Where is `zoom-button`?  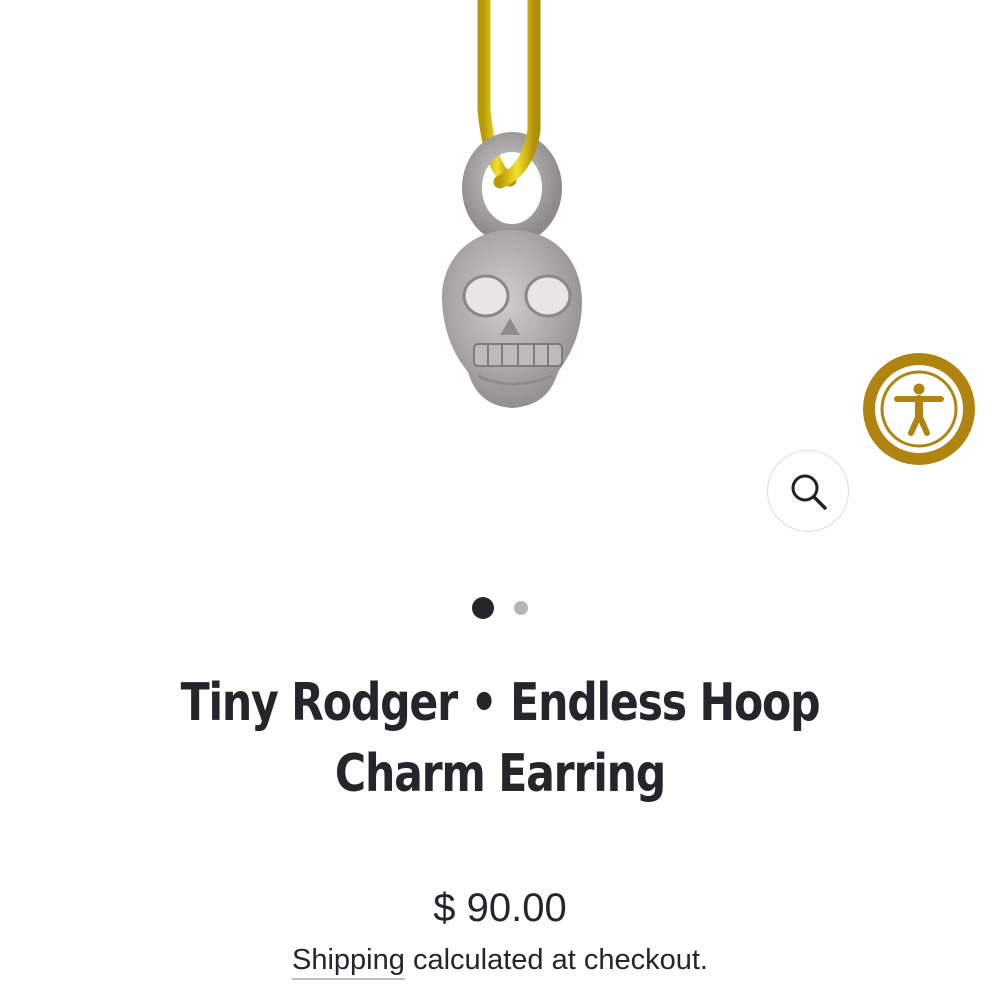
zoom-button is located at coordinates (808, 491).